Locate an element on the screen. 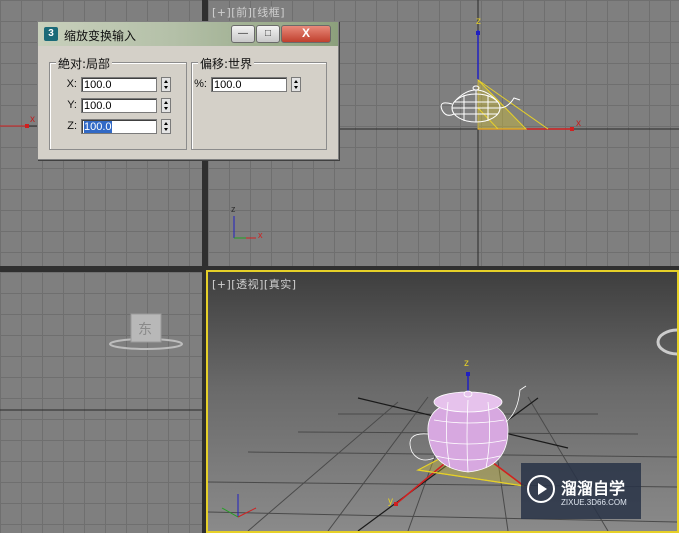  absolute-local-group: 絶对:局部 X: 100.0 Y: 100.0 Z: 100.0 is located at coordinates (118, 102).